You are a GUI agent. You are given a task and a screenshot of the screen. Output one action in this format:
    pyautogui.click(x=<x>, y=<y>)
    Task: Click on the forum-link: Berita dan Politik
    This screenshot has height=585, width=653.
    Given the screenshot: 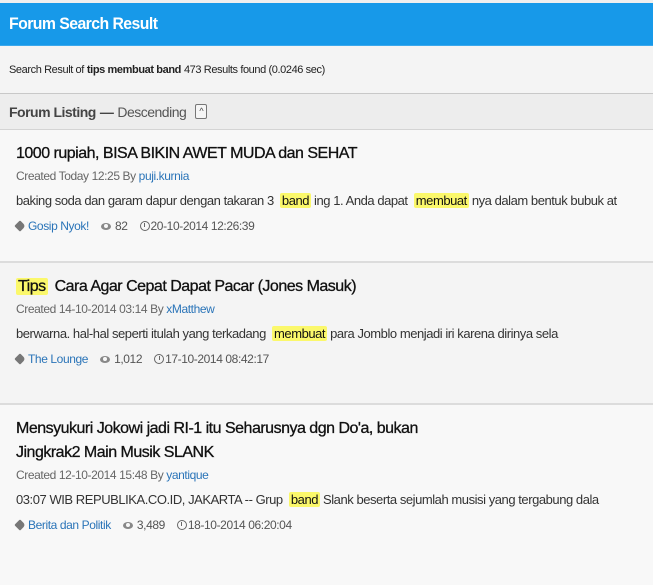 What is the action you would take?
    pyautogui.click(x=69, y=525)
    